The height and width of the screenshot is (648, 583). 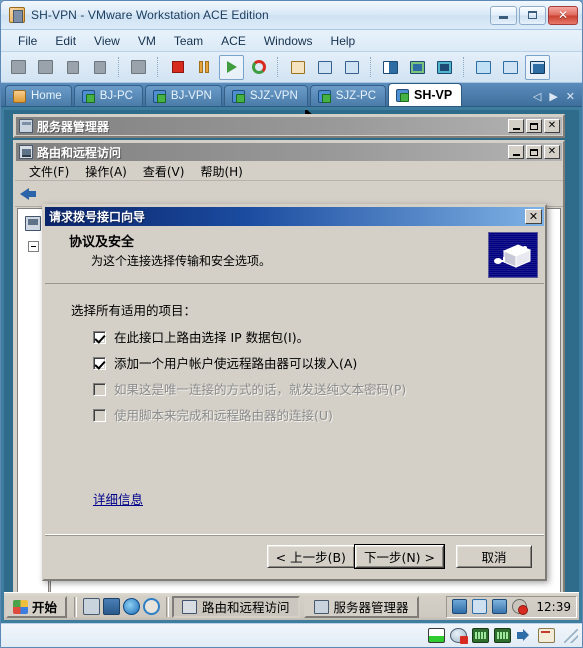 I want to click on snapshot-manager2-icon, so click(x=351, y=67).